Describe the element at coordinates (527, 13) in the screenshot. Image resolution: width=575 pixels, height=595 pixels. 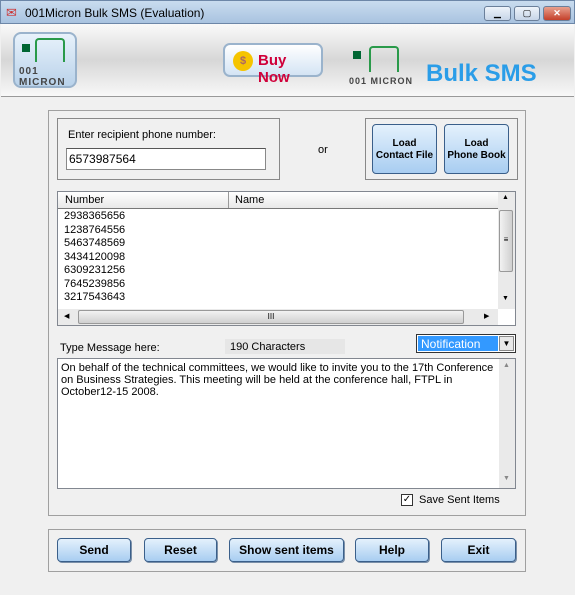
I see `maximize-button: ▢` at that location.